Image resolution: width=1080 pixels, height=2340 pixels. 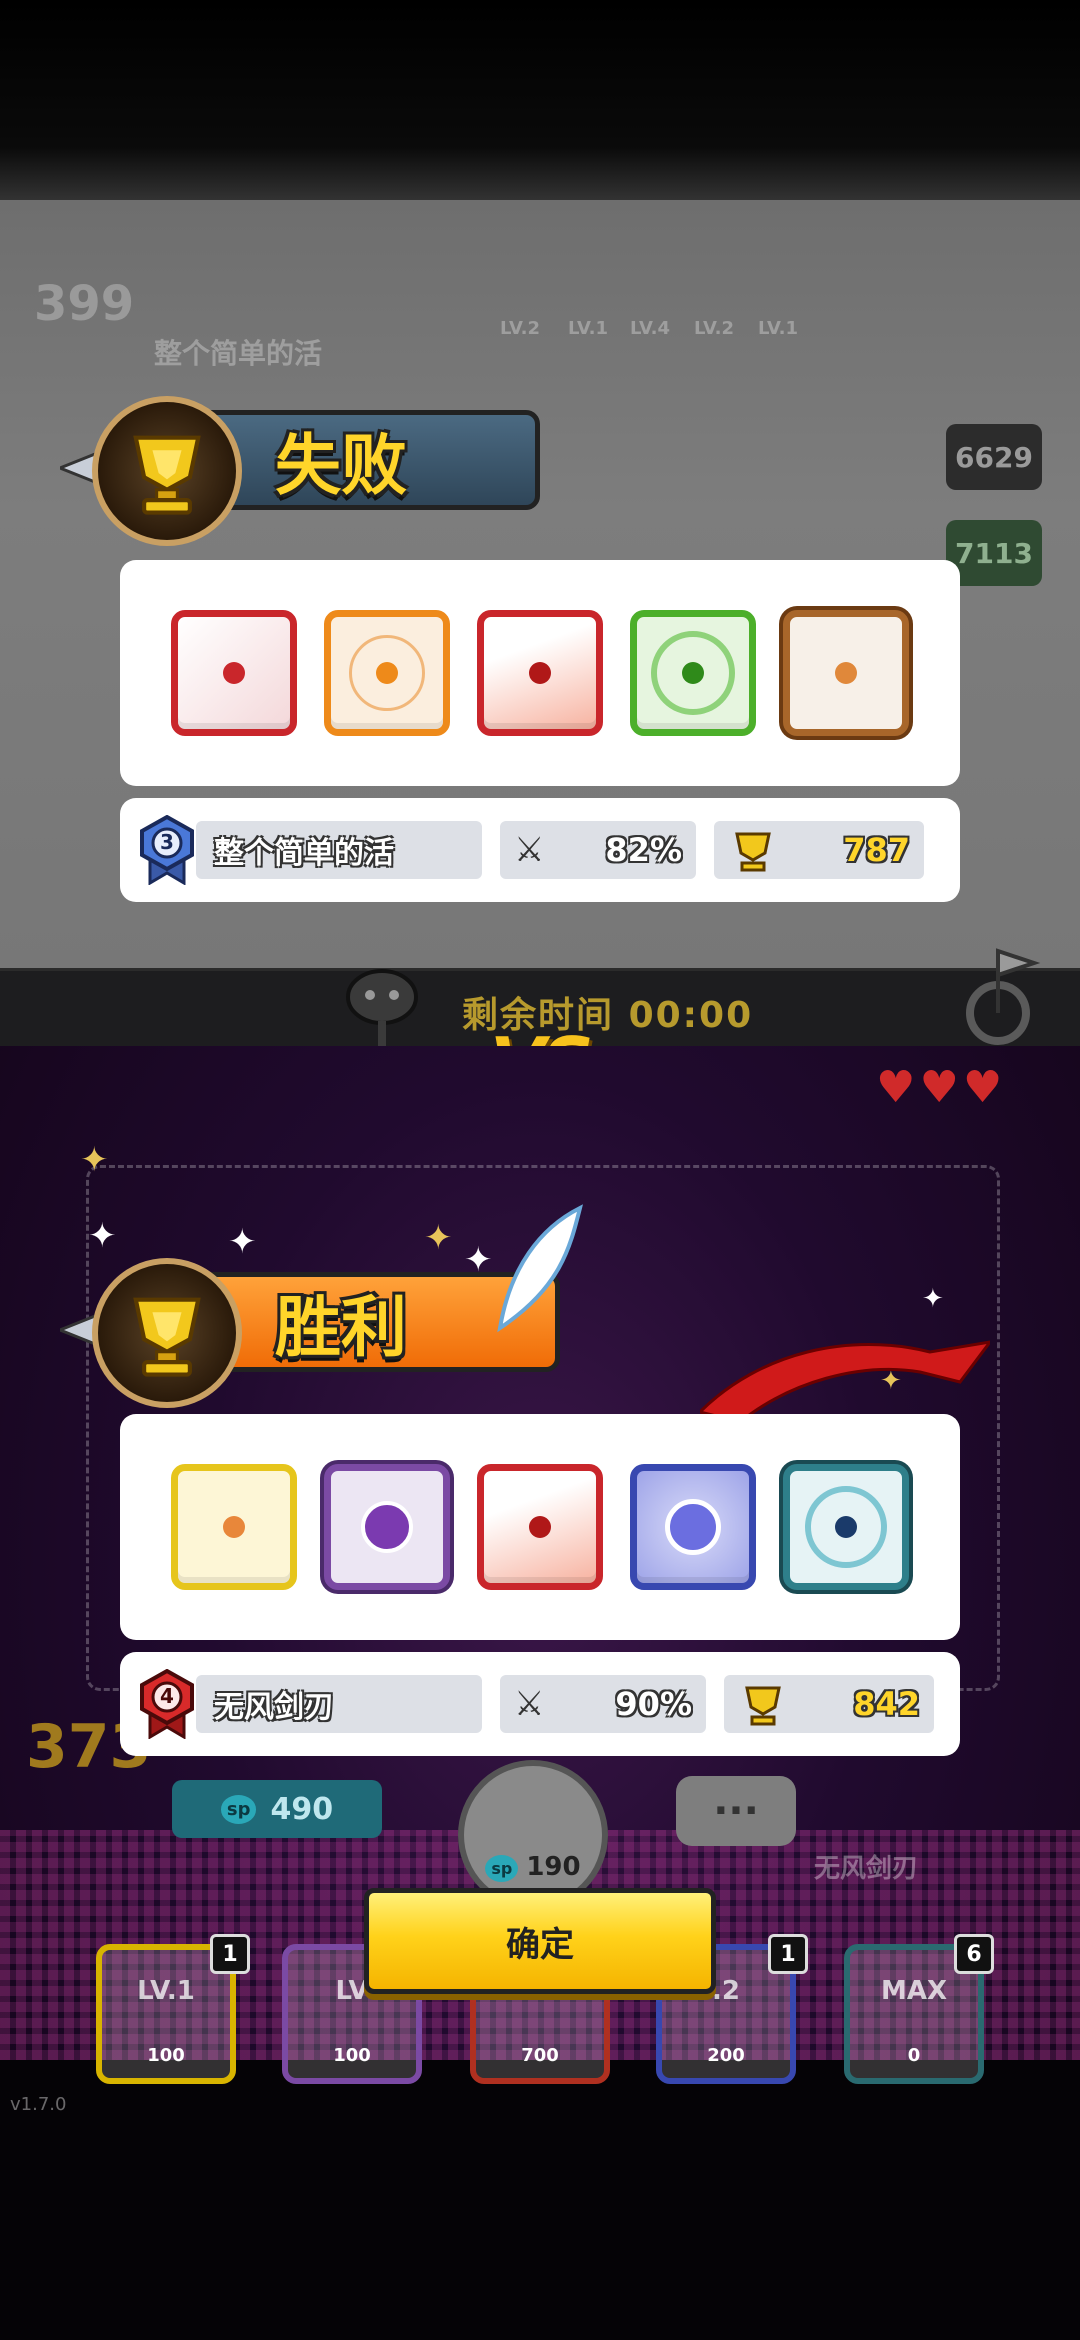 What do you see at coordinates (691, 1015) in the screenshot?
I see `timer-value: 00:00` at bounding box center [691, 1015].